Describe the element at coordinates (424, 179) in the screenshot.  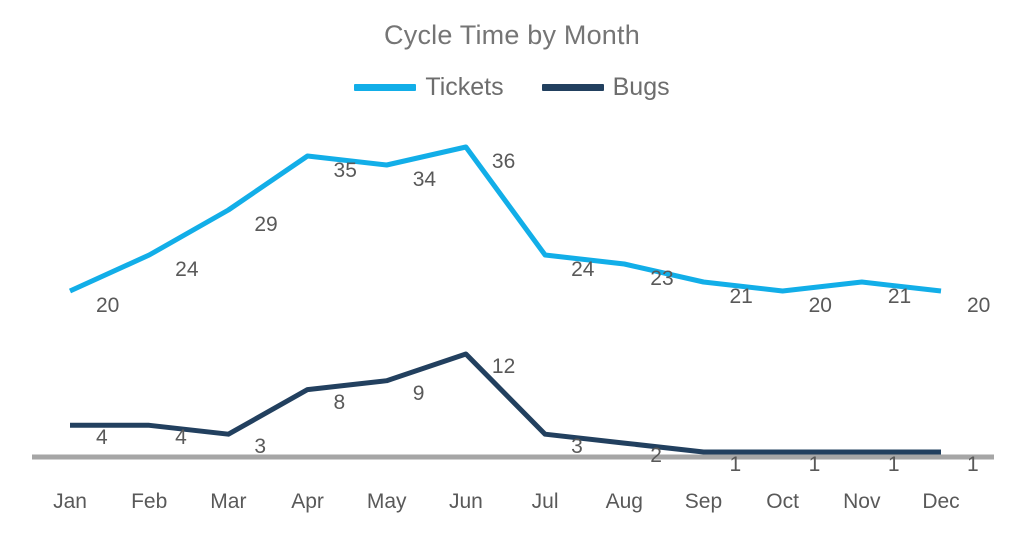
I see `data-label-tickets: 34` at that location.